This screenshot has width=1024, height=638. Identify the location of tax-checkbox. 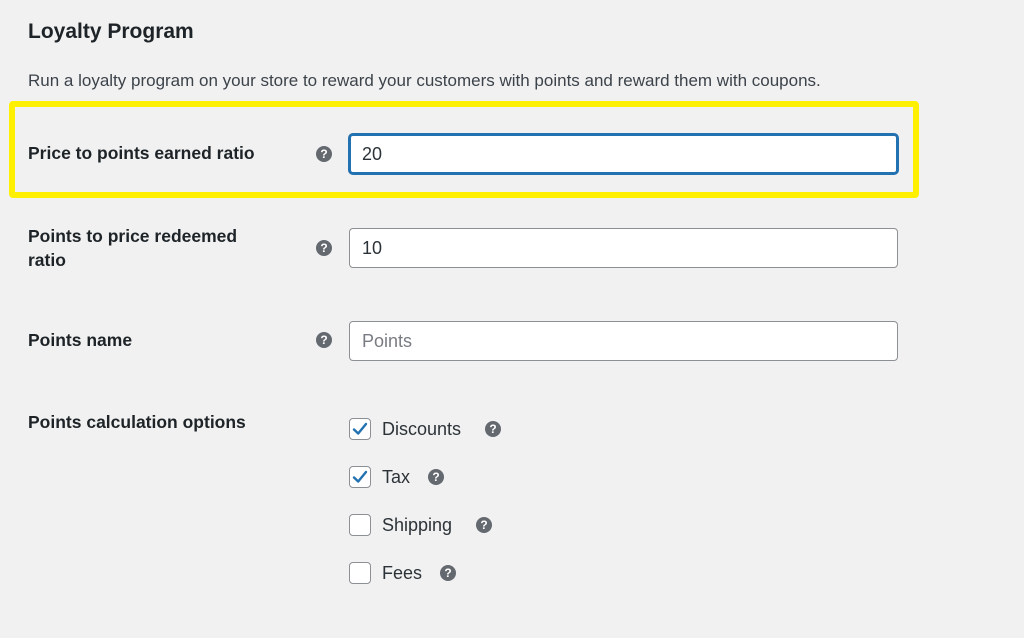
(360, 477).